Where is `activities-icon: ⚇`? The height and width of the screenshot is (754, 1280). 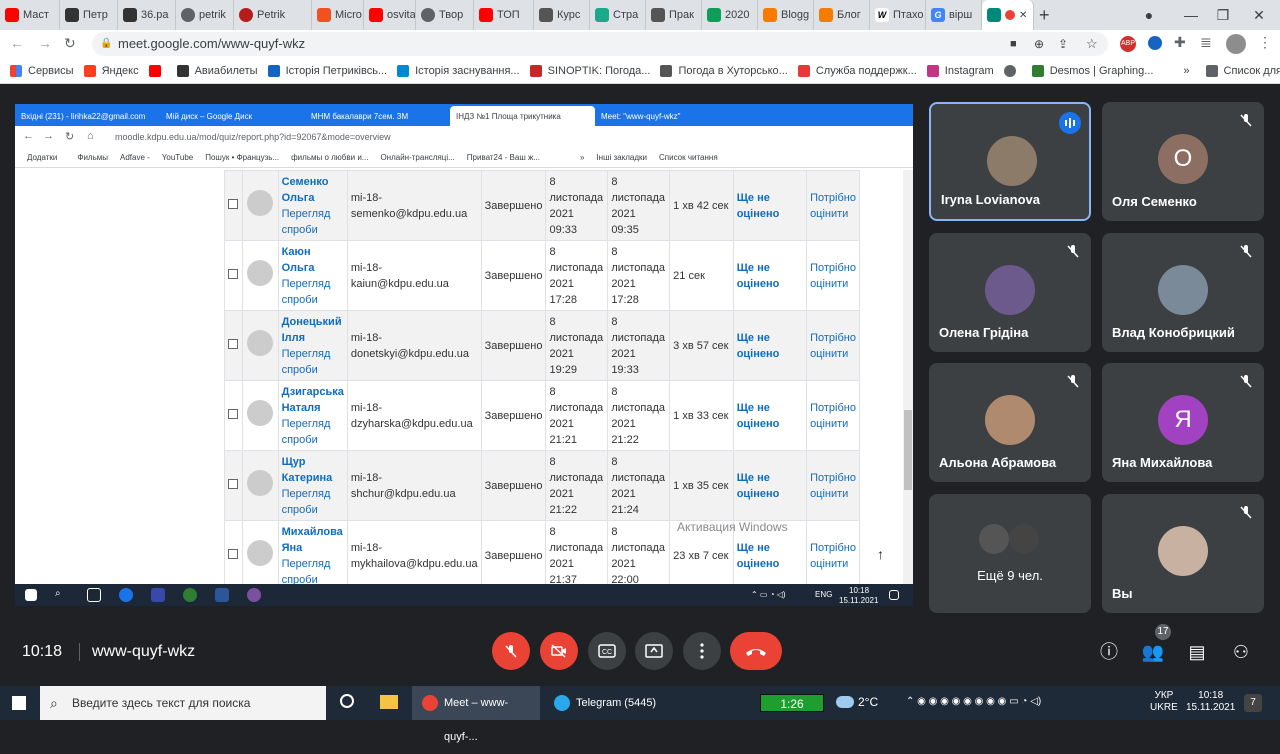
activities-icon: ⚇ is located at coordinates (1241, 652).